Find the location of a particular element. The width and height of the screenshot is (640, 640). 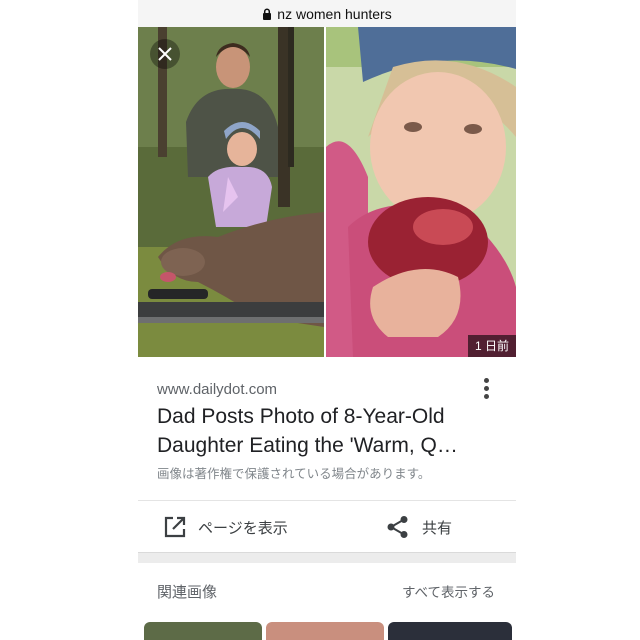

share-label: 共有 is located at coordinates (437, 528).